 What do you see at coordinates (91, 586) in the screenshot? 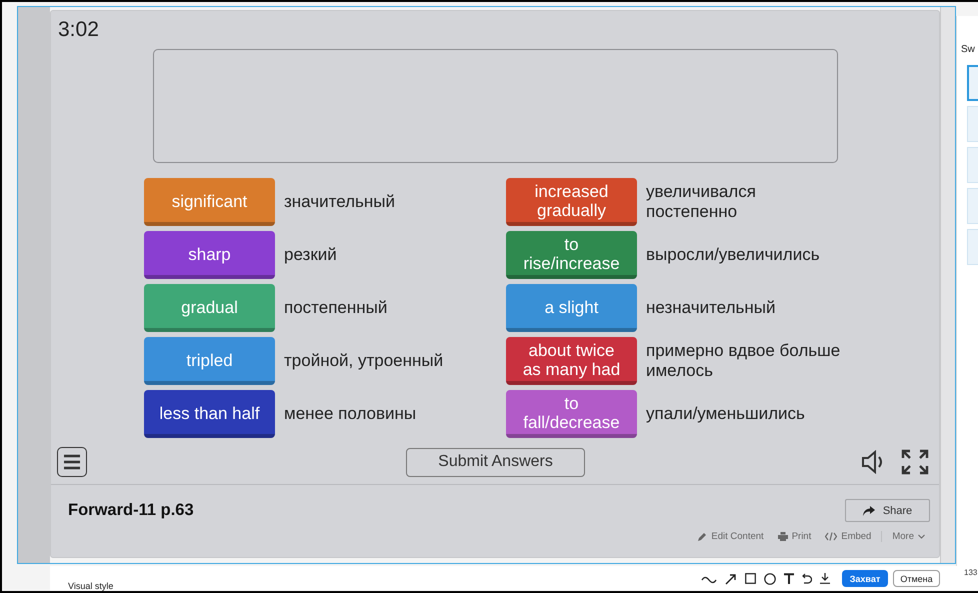
I see `section-label: Visual style` at bounding box center [91, 586].